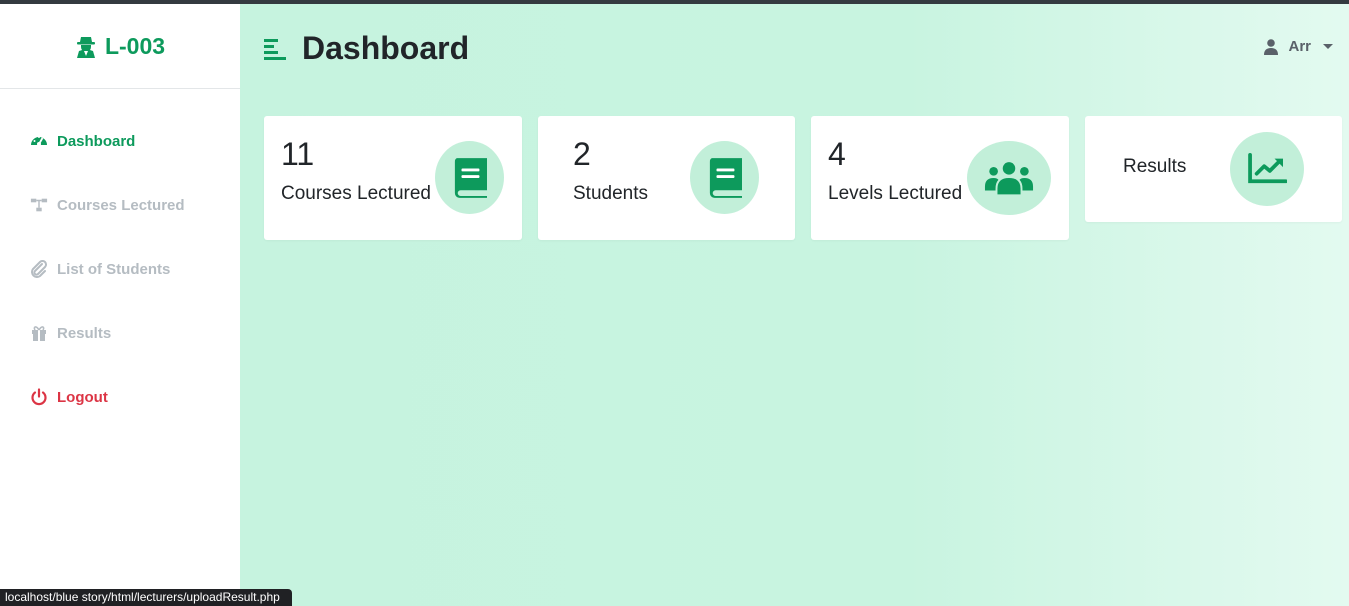  I want to click on sitemap-icon, so click(39, 205).